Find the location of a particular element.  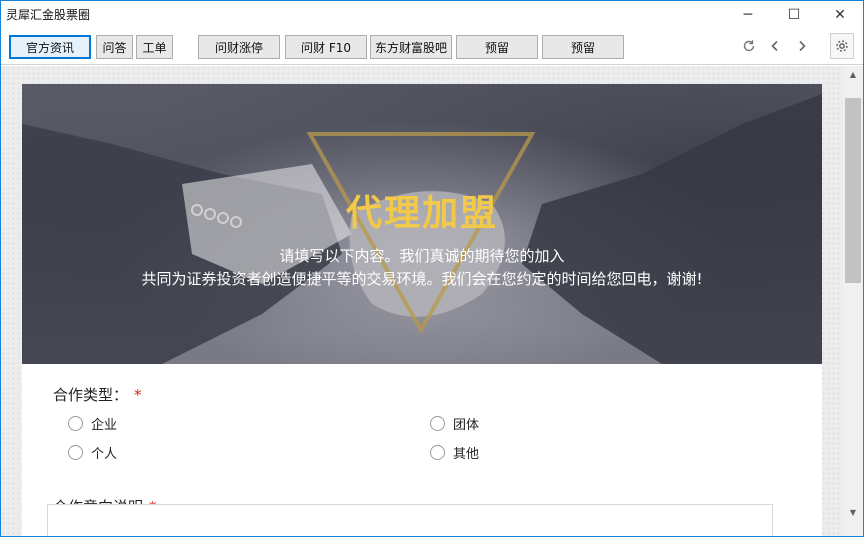

toolbar: 官方资讯 问答 工单 问财涨停 问财 F10 东方财富股吧 预留 预留 is located at coordinates (432, 46).